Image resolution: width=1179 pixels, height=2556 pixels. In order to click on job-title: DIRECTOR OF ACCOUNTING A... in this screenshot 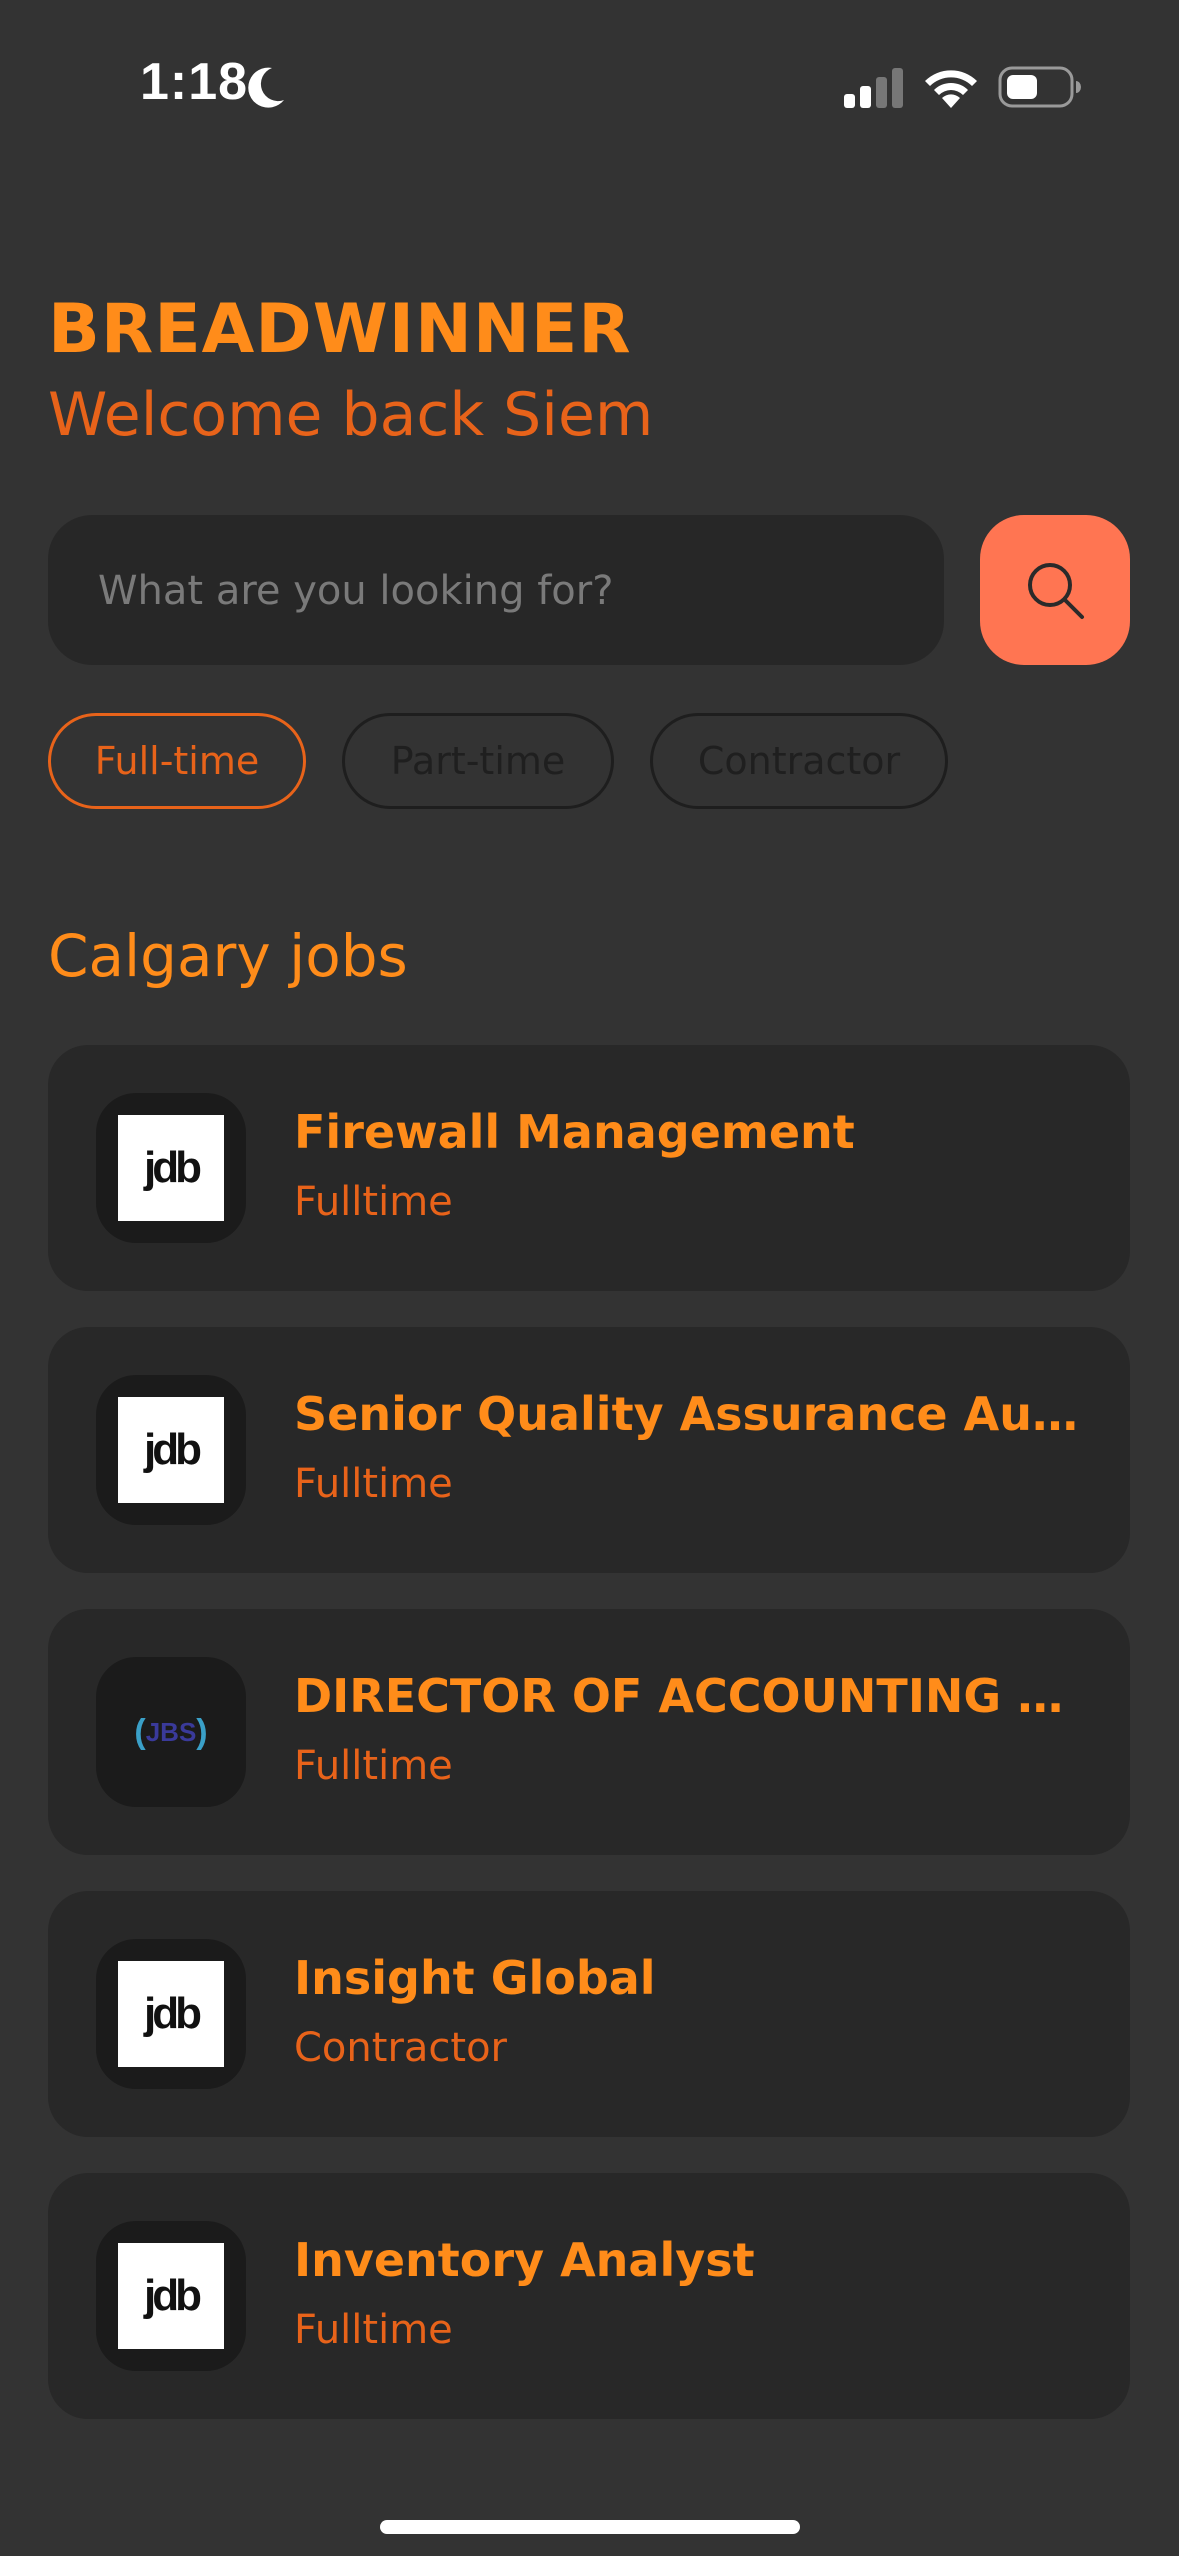, I will do `click(694, 1696)`.